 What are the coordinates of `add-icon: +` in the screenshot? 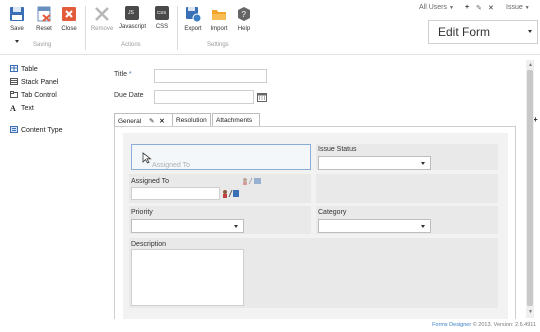 It's located at (467, 7).